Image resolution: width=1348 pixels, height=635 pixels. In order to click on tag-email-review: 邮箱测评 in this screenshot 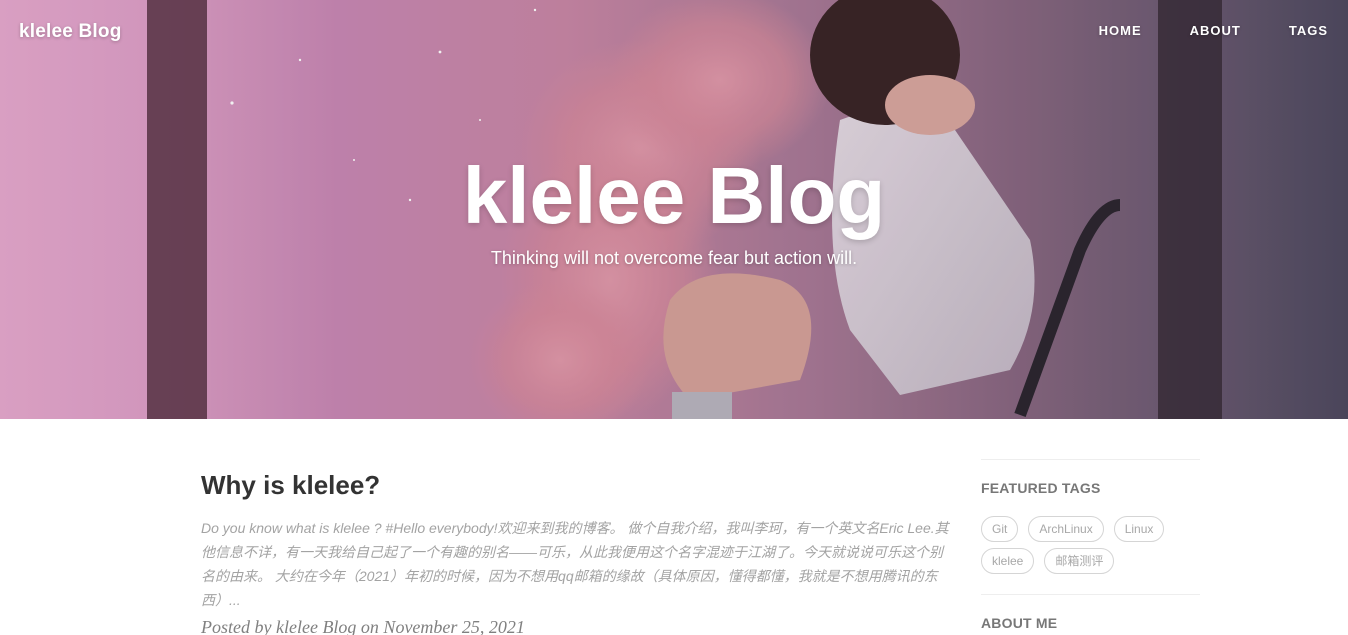, I will do `click(1079, 561)`.